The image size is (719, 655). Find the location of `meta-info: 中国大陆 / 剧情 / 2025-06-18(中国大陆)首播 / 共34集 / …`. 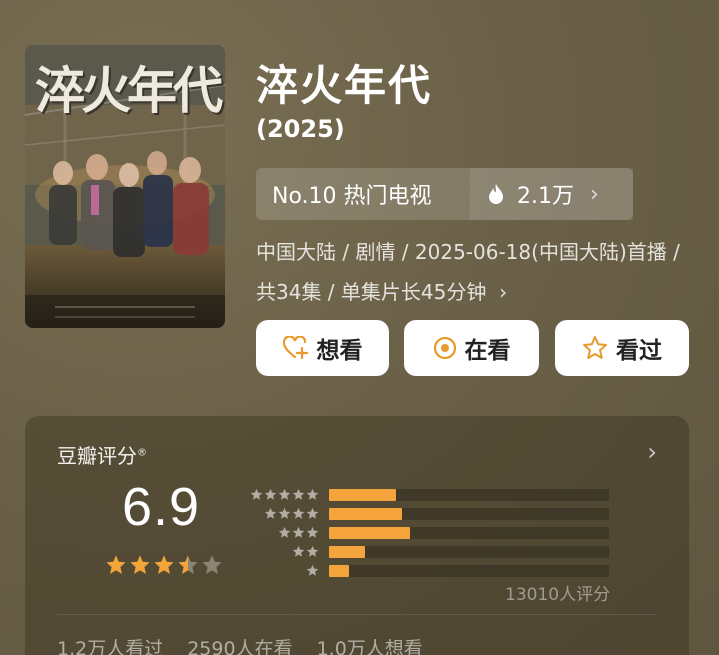

meta-info: 中国大陆 / 剧情 / 2025-06-18(中国大陆)首播 / 共34集 / … is located at coordinates (476, 272).